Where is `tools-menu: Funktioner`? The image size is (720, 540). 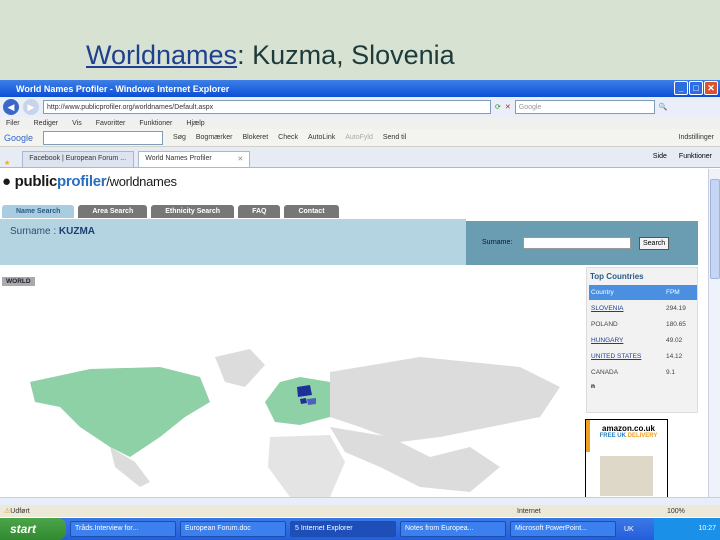 tools-menu: Funktioner is located at coordinates (695, 156).